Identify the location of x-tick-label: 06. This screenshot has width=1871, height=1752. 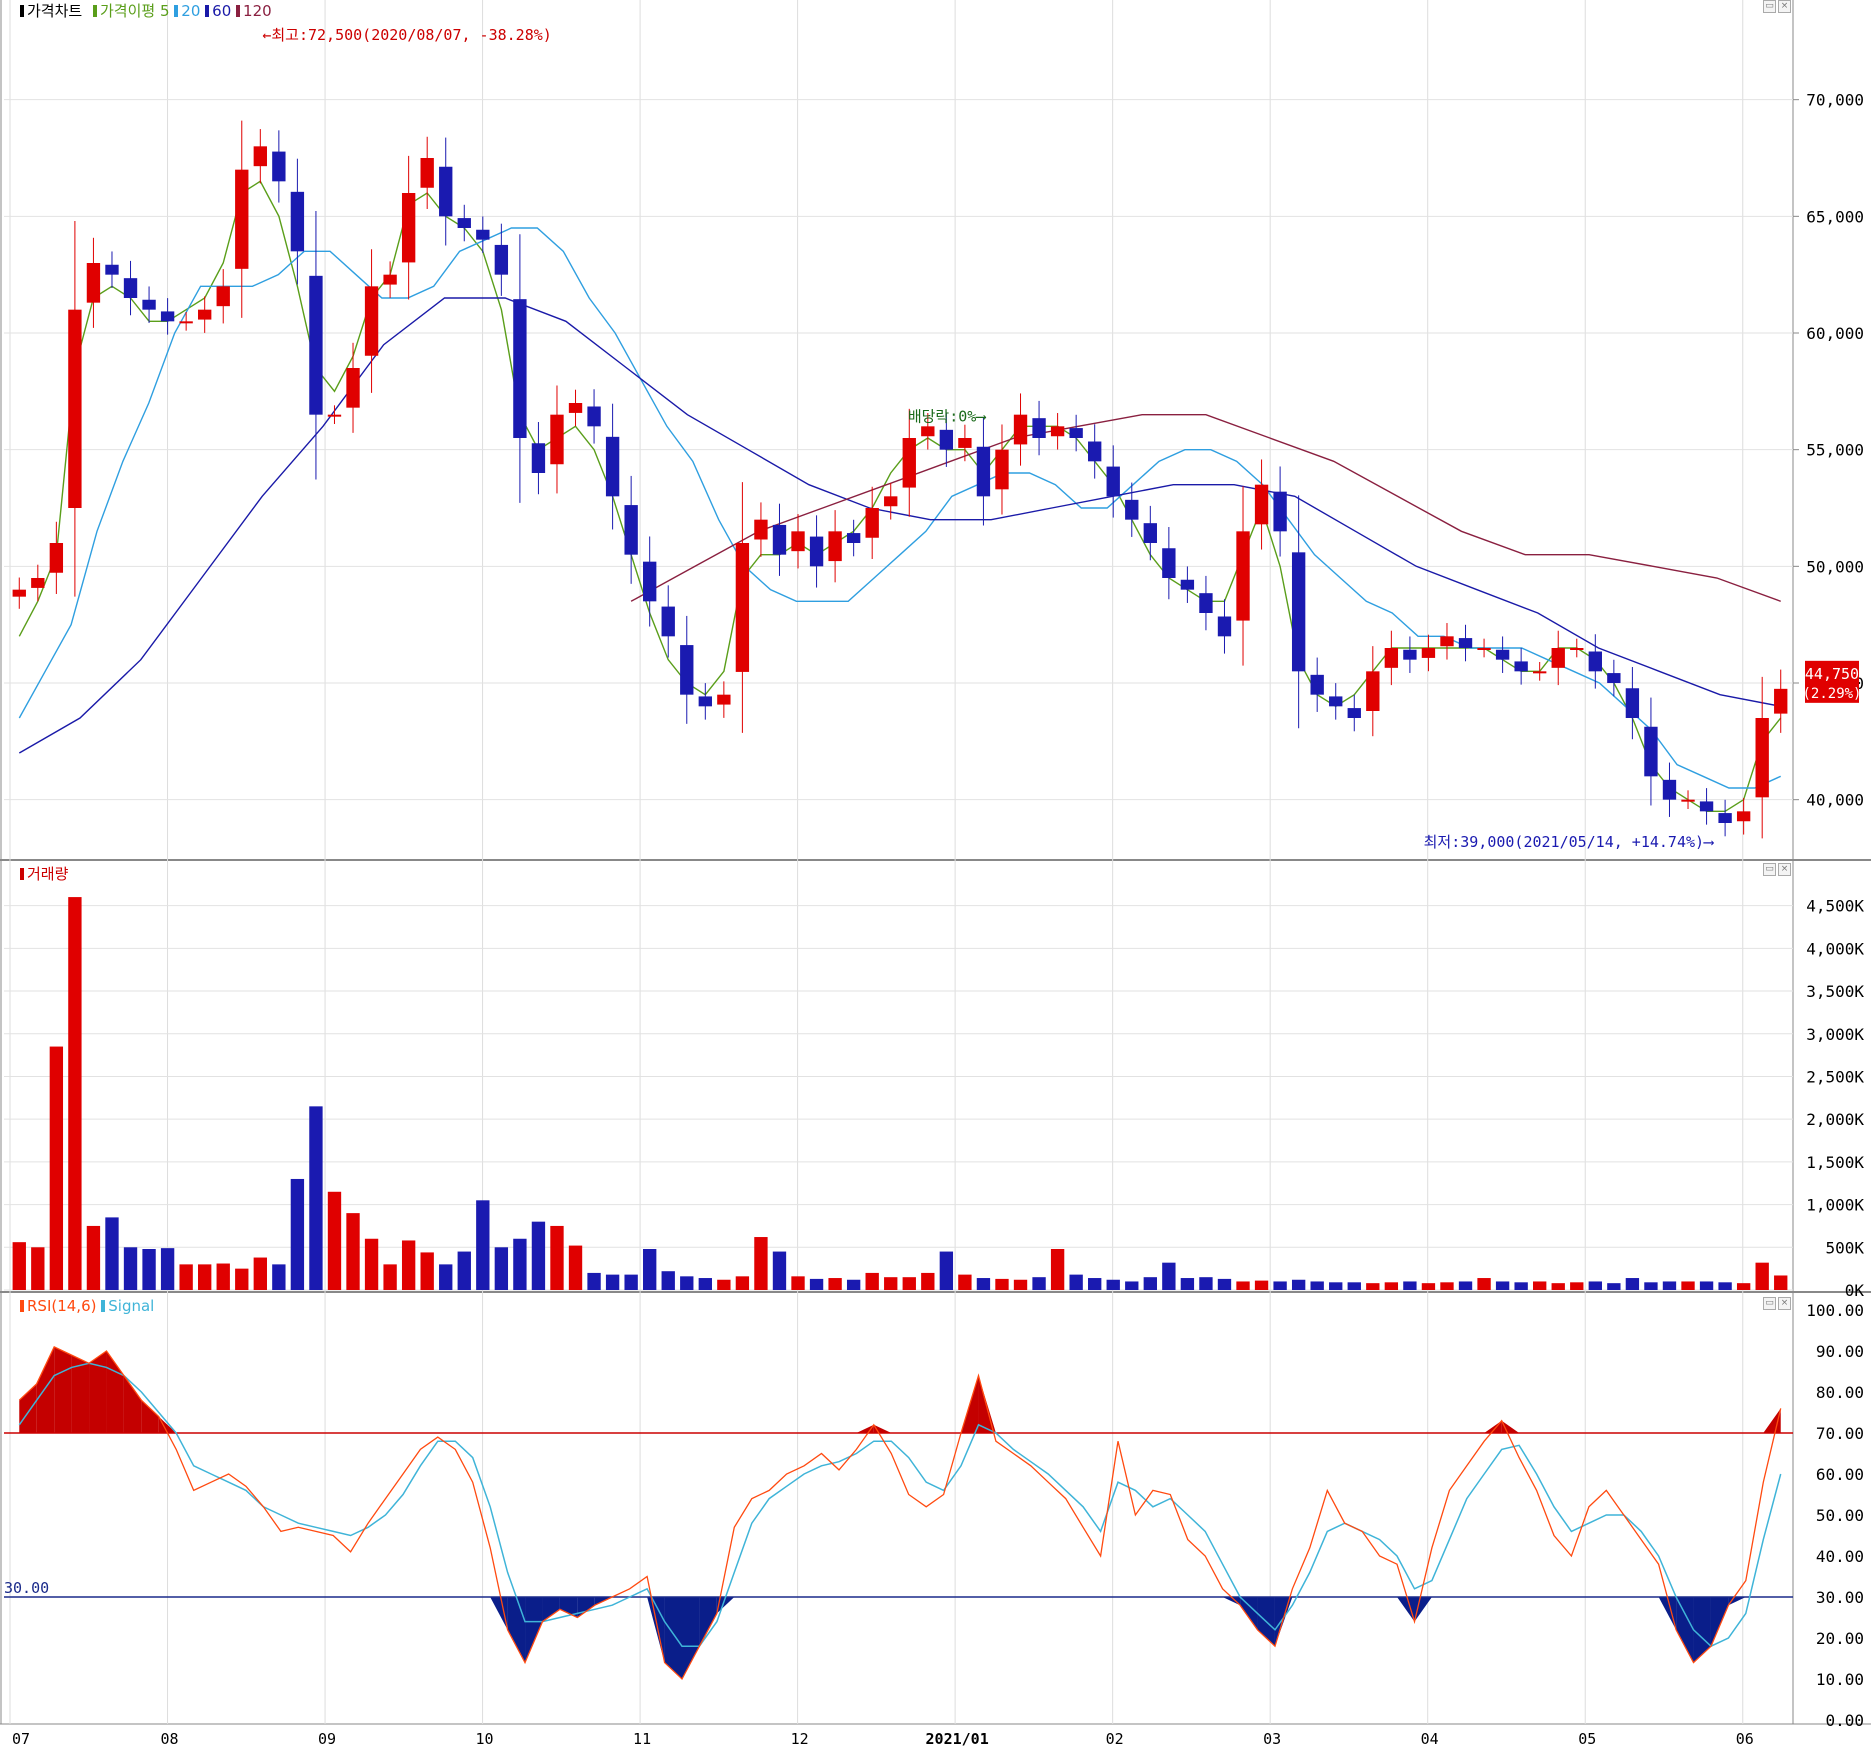
(1745, 1739).